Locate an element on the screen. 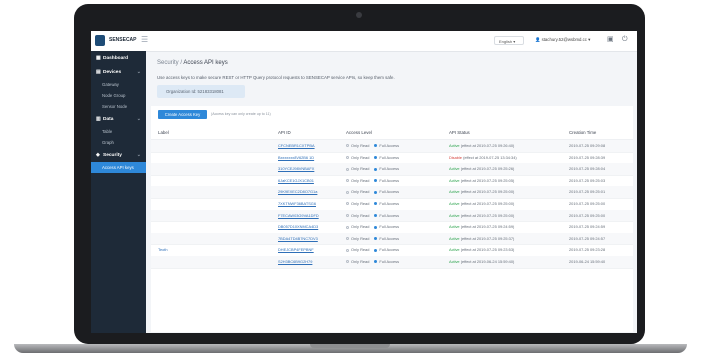 The image size is (701, 356). create-access-key-button: Create Access Key is located at coordinates (182, 114).